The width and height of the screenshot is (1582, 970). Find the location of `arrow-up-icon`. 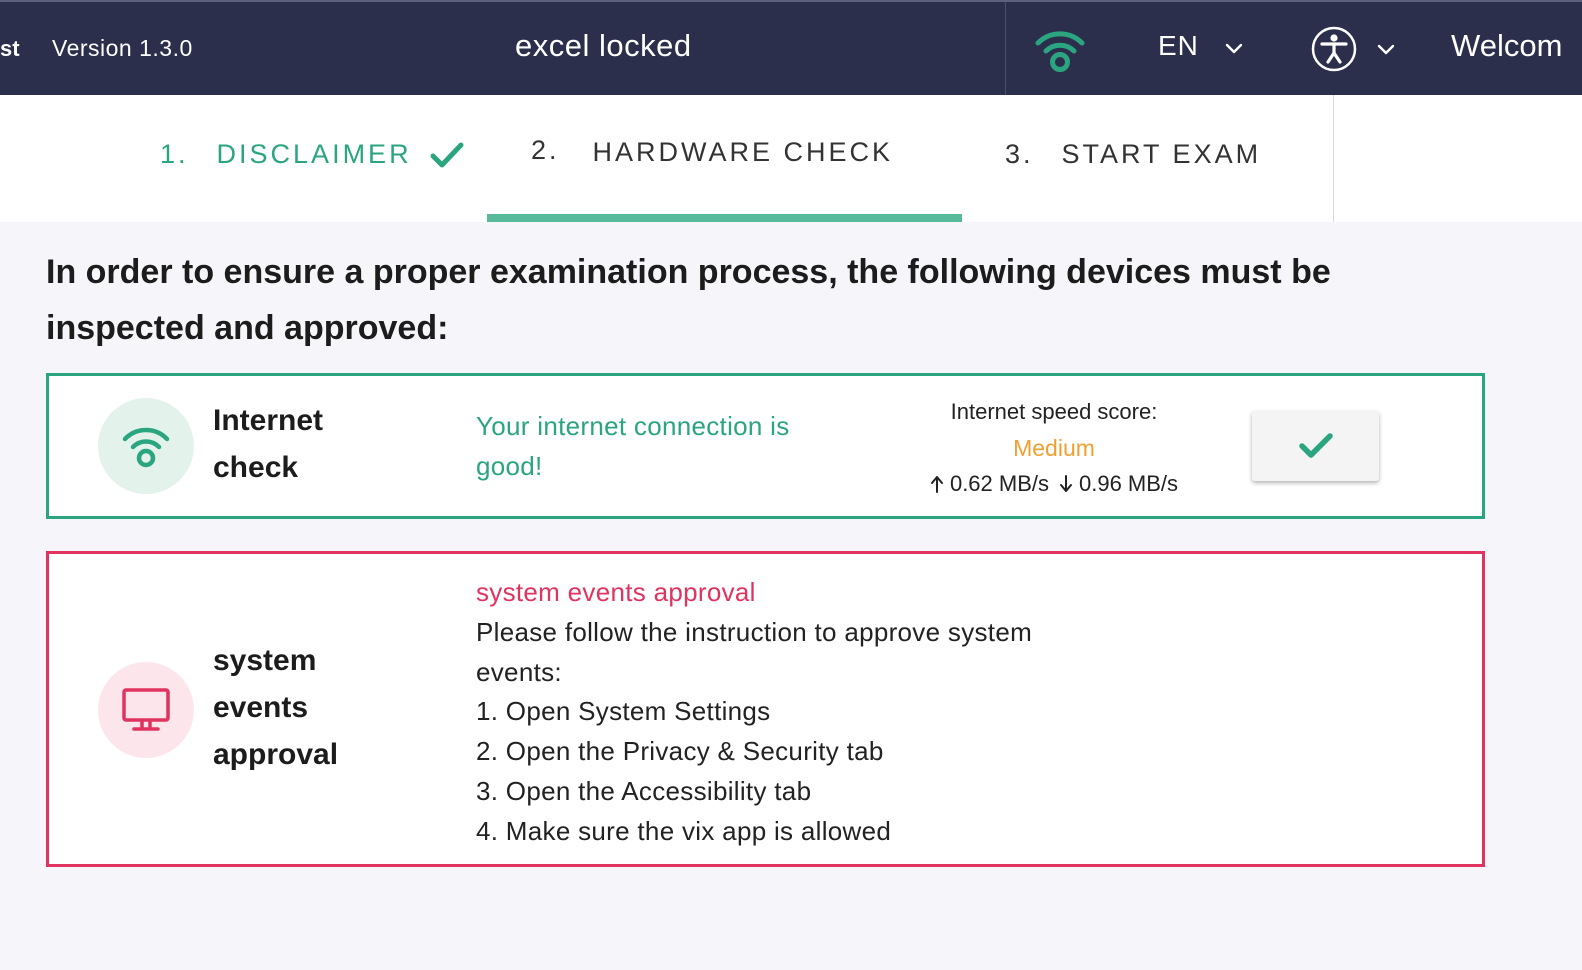

arrow-up-icon is located at coordinates (936, 484).